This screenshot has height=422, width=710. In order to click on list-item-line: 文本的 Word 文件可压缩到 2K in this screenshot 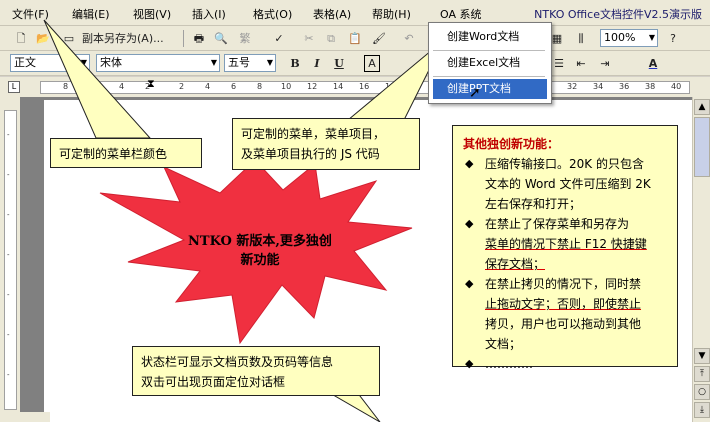, I will do `click(568, 184)`.